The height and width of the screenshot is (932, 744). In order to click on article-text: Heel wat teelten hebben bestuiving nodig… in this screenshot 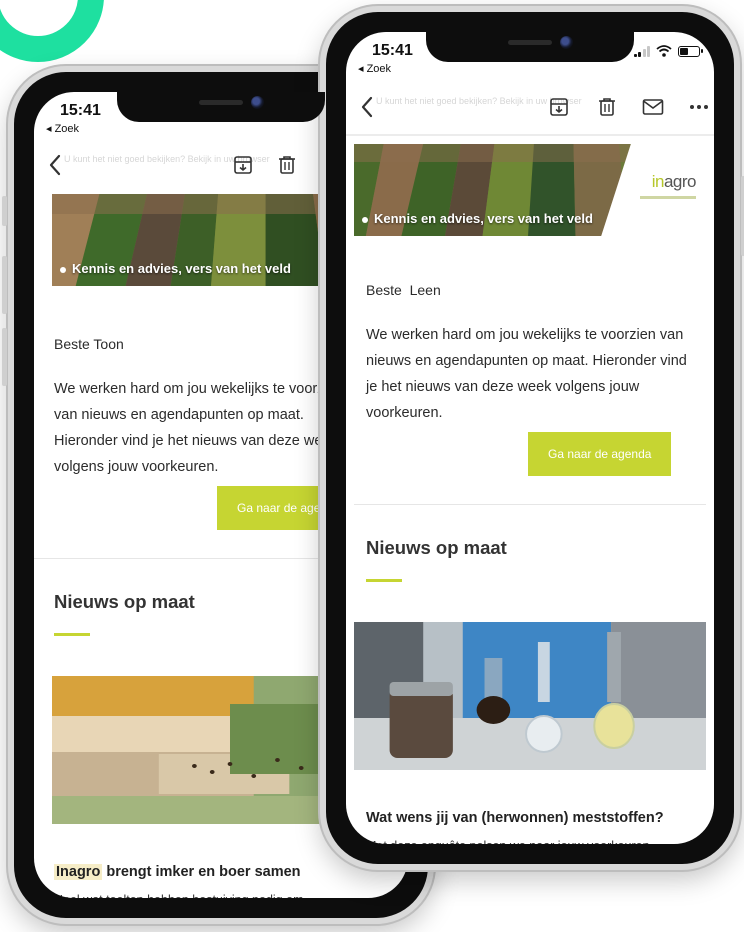, I will do `click(221, 894)`.